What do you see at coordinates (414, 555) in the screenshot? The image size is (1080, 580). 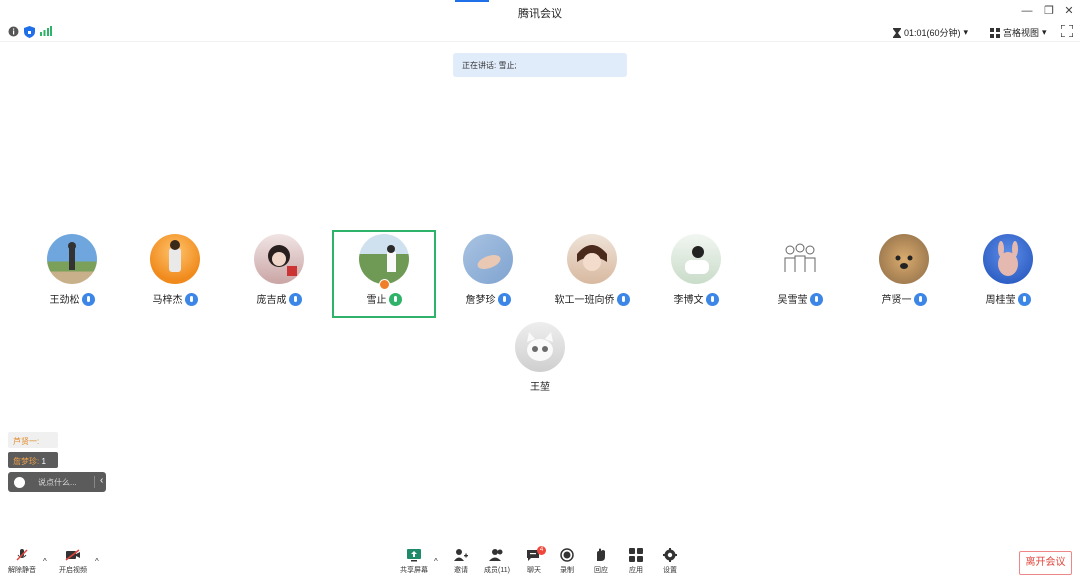 I see `share-screen-icon` at bounding box center [414, 555].